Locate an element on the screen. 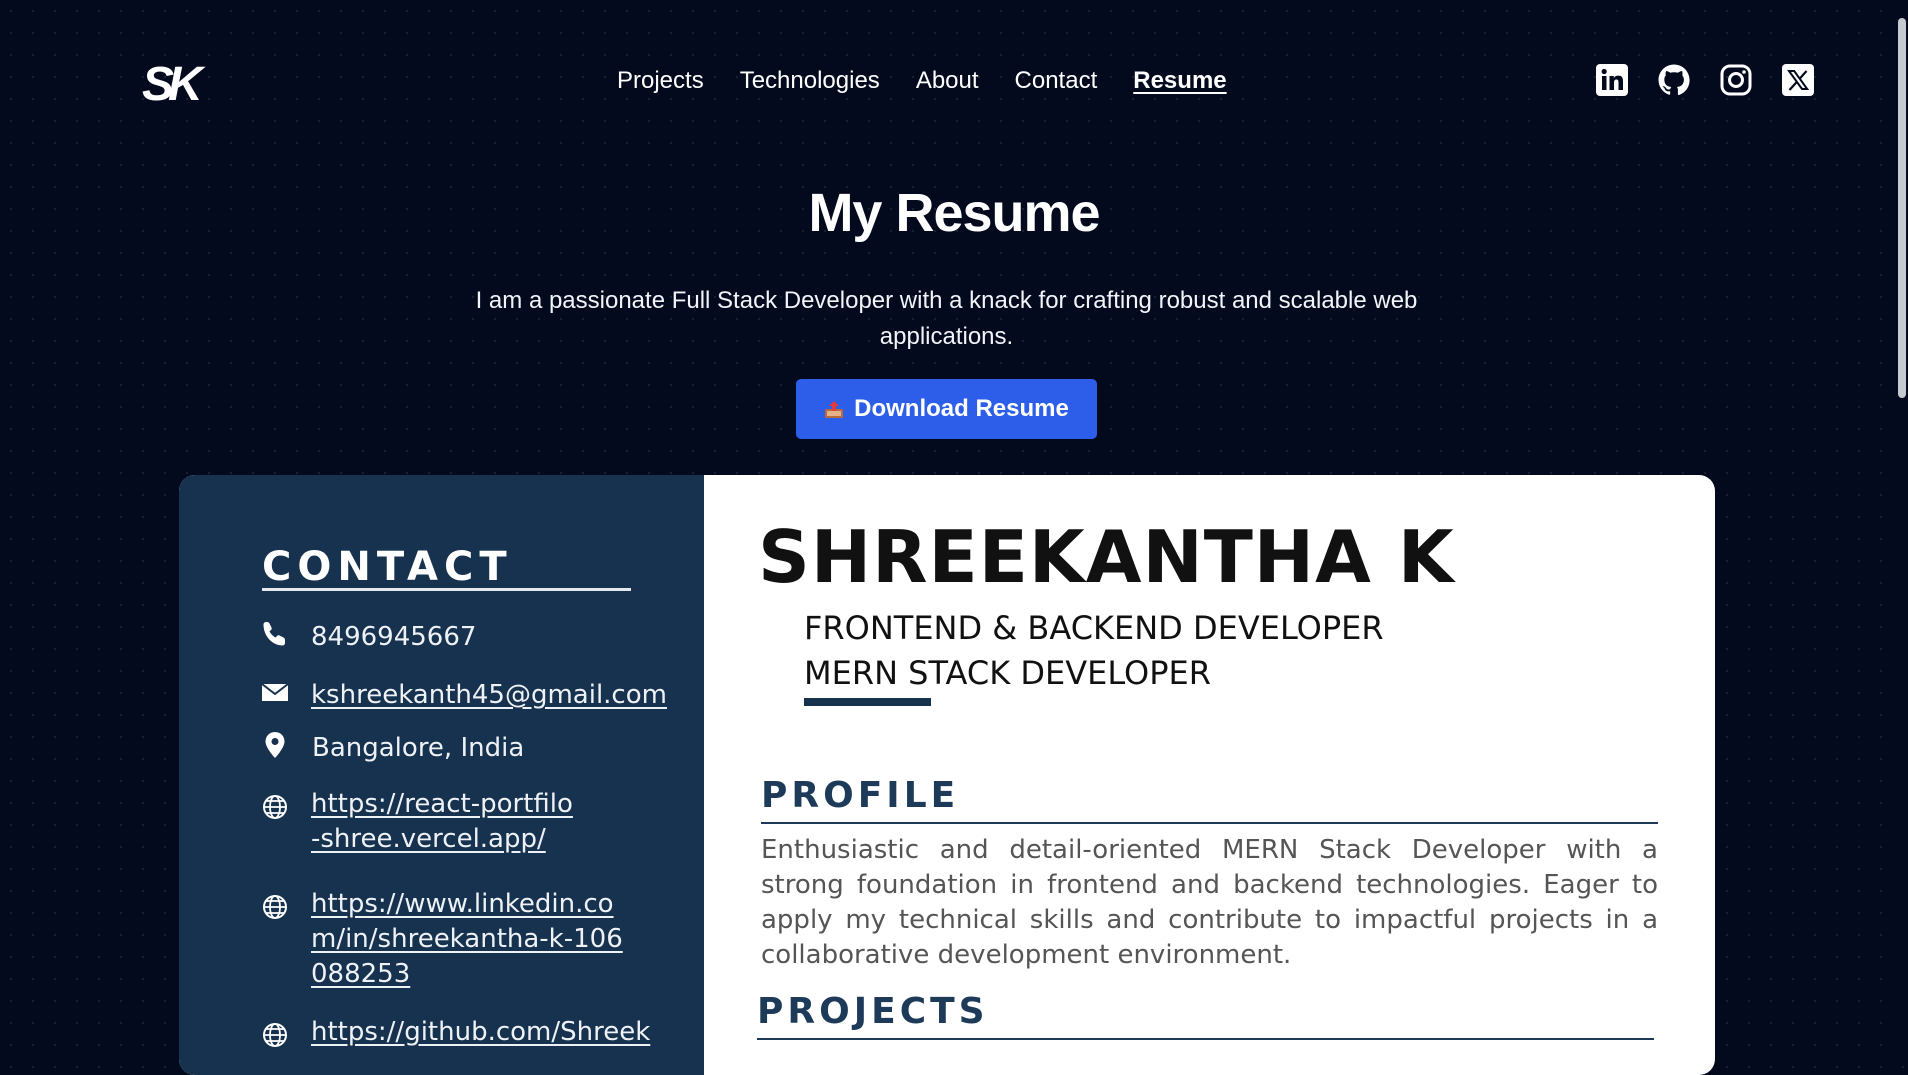  download-resume-label: Download Resume is located at coordinates (961, 408).